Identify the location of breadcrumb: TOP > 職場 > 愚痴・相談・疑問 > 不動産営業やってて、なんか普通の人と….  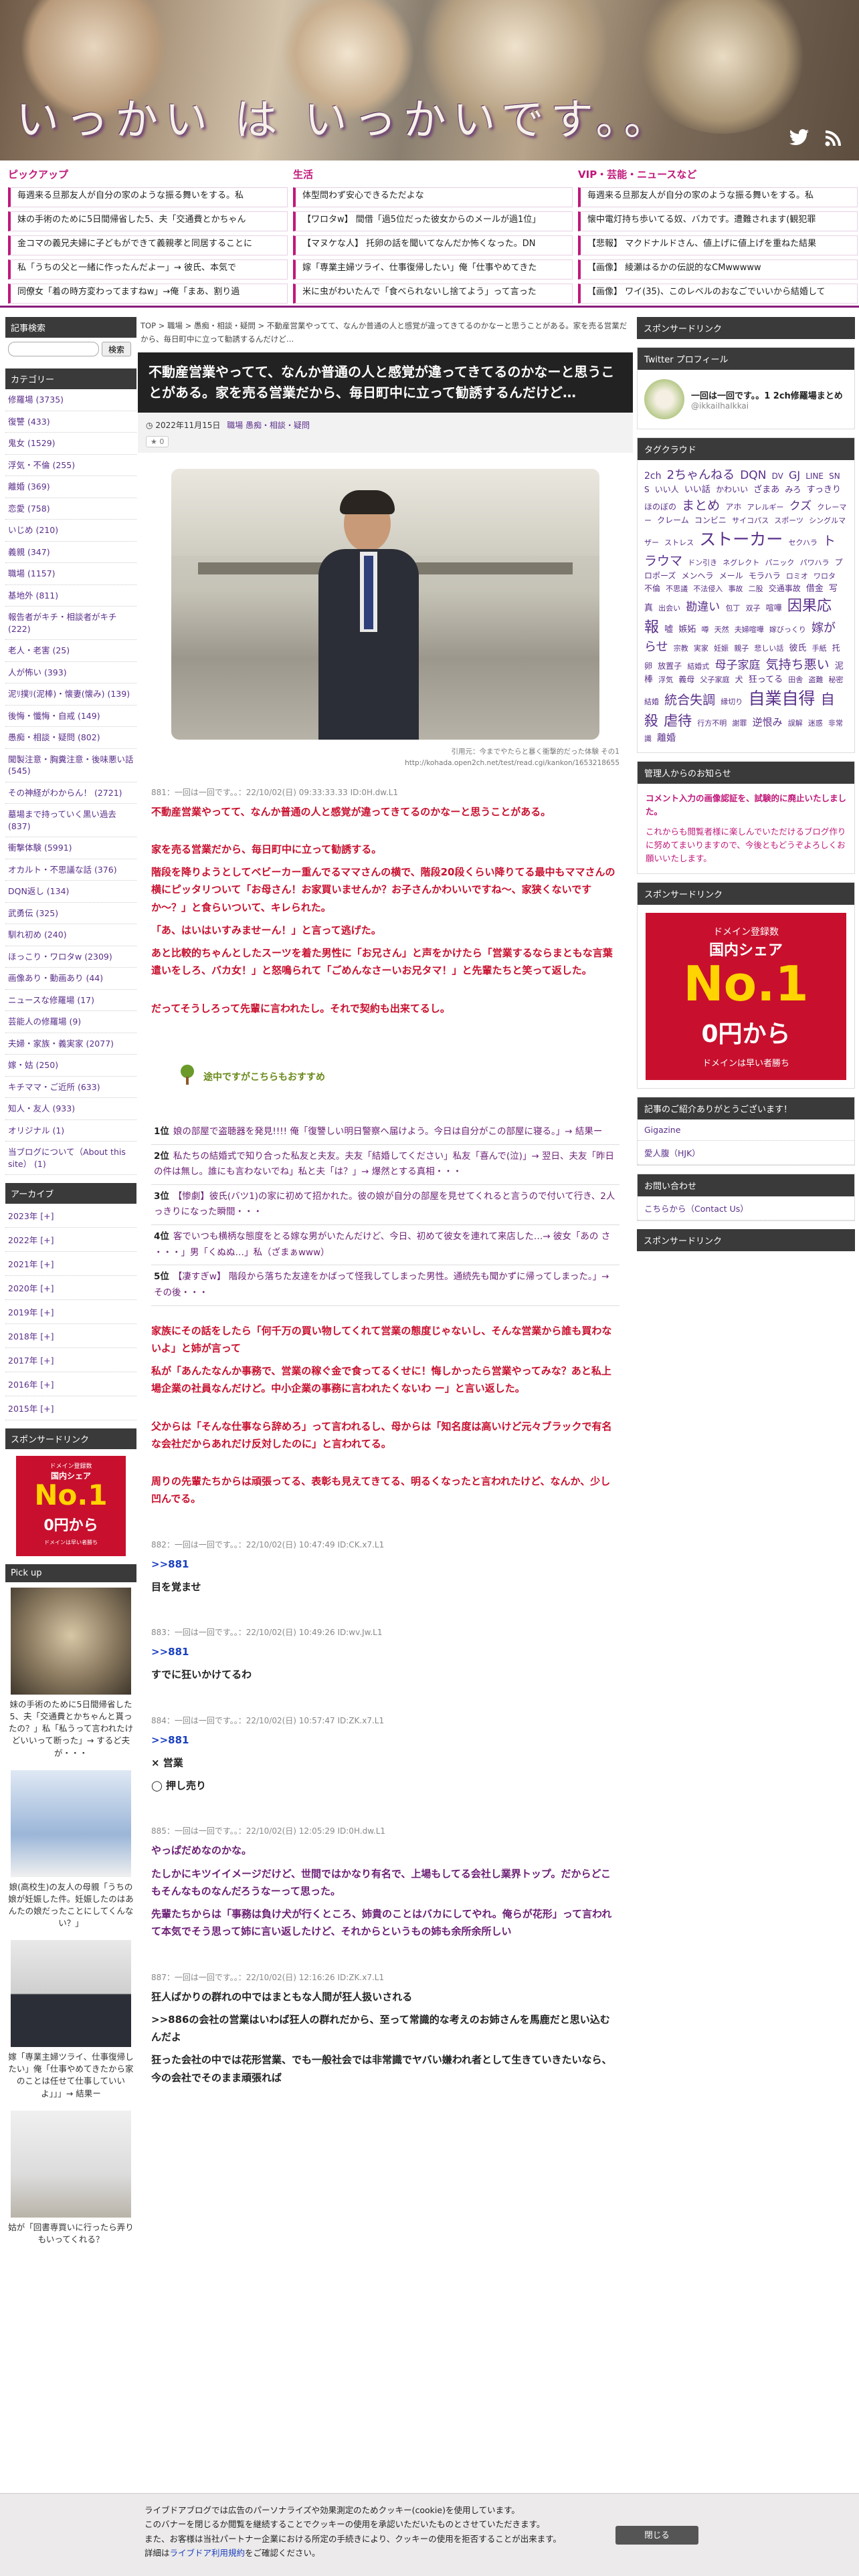
(385, 334).